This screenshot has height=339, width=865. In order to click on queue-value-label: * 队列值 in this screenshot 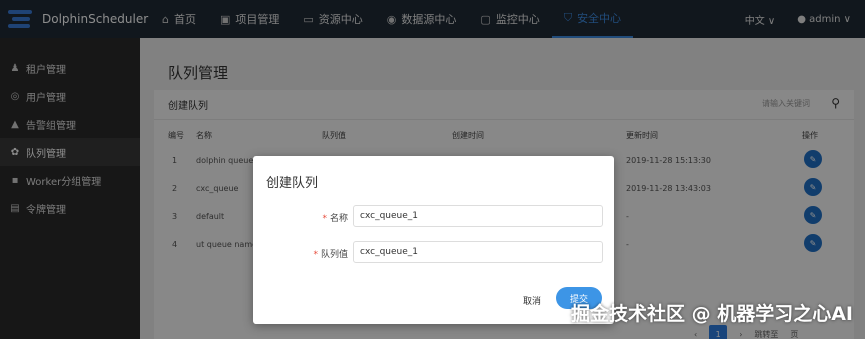, I will do `click(303, 253)`.